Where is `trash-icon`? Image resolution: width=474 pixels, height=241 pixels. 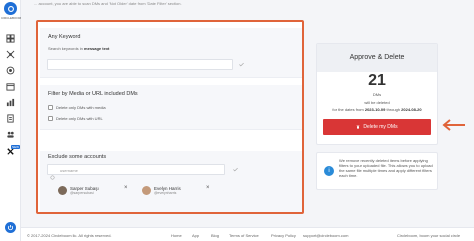
trash-icon is located at coordinates (358, 127).